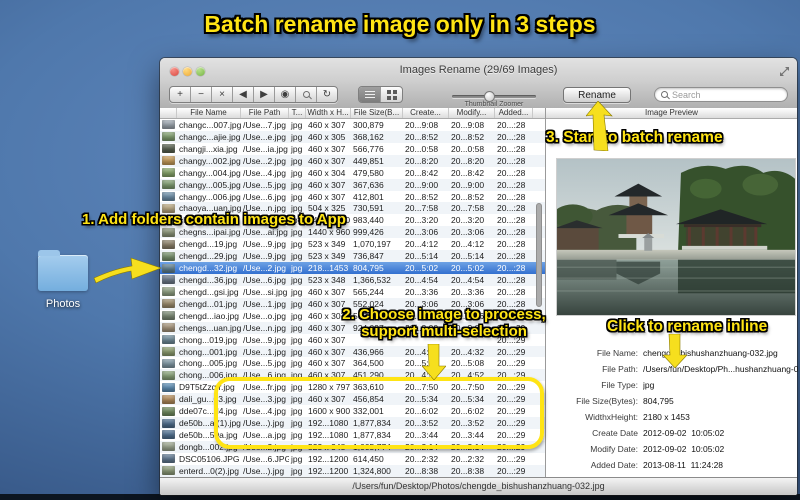  What do you see at coordinates (265, 113) in the screenshot?
I see `column-header-2: File Path` at bounding box center [265, 113].